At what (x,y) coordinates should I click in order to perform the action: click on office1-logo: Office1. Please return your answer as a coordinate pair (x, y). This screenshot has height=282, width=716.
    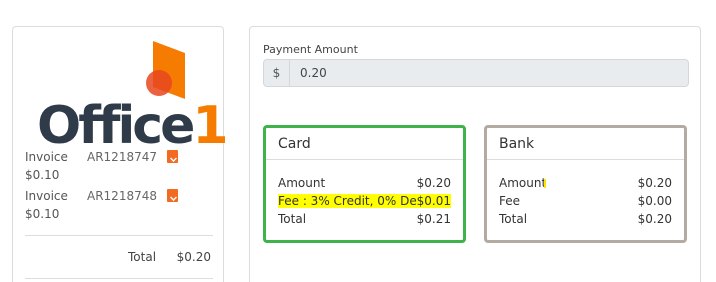
    Looking at the image, I should click on (127, 95).